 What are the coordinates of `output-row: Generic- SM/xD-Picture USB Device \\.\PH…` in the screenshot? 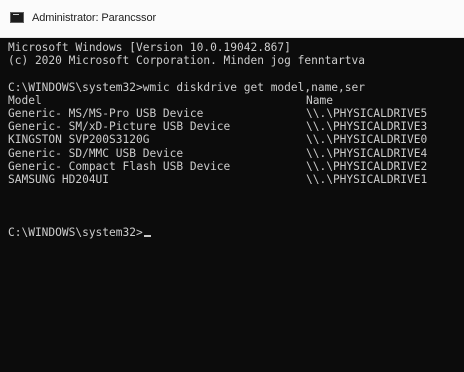 It's located at (236, 126).